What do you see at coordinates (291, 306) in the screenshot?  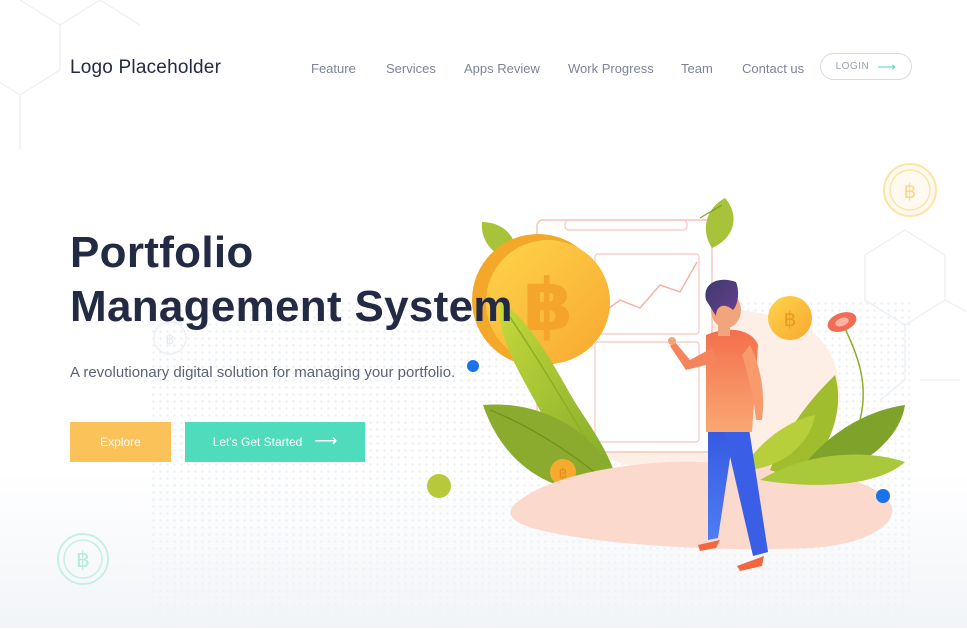 I see `hero-title-line2: Management System` at bounding box center [291, 306].